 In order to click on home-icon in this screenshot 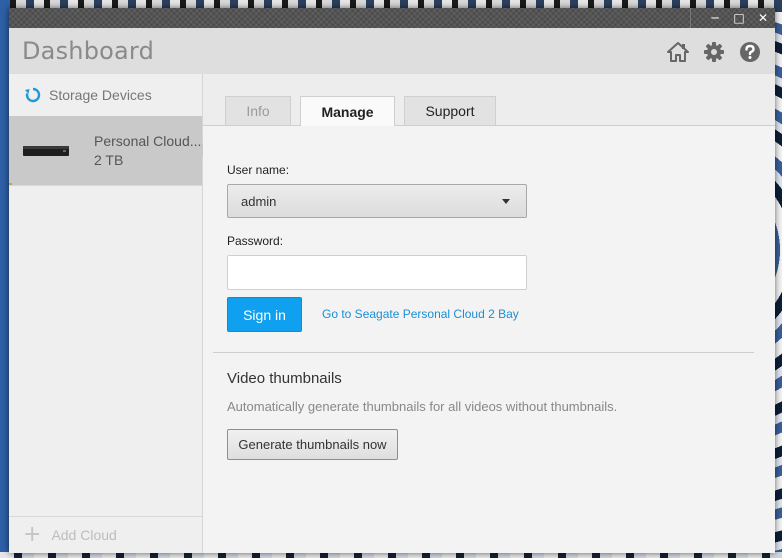, I will do `click(678, 52)`.